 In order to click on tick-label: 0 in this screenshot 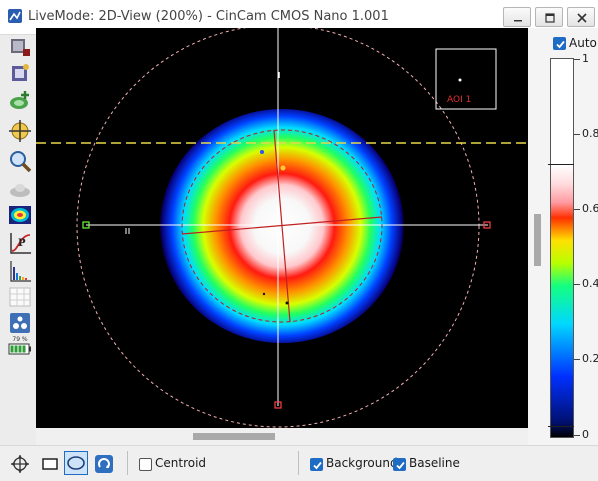, I will do `click(585, 434)`.